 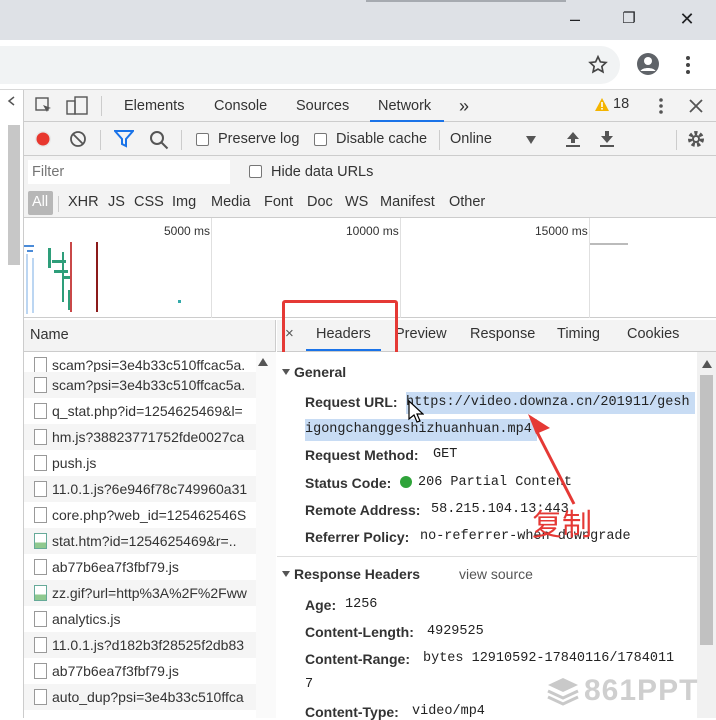 I want to click on request-name: analytics.js, so click(x=86, y=619).